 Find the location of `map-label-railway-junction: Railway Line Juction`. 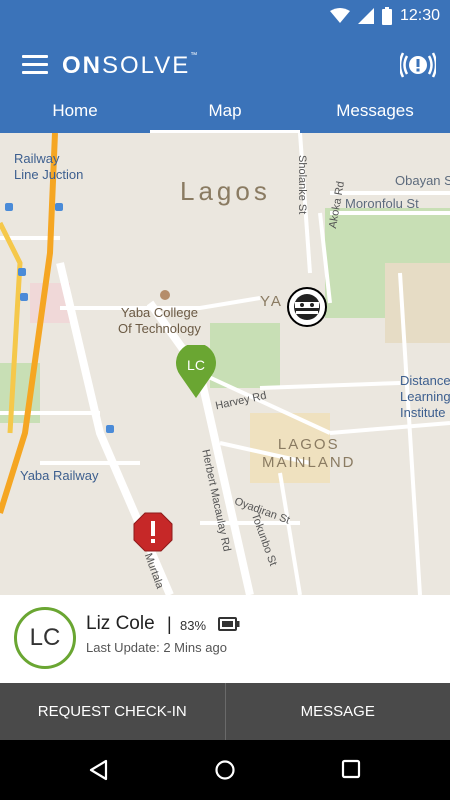

map-label-railway-junction: Railway Line Juction is located at coordinates (49, 166).